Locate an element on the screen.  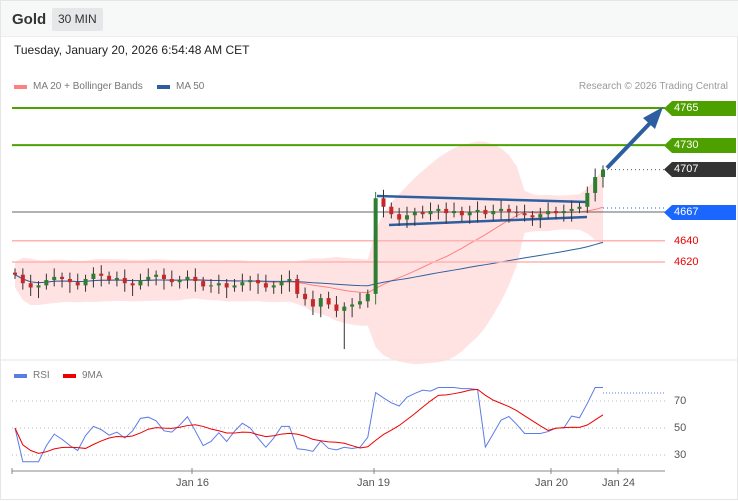
support-label-4620: 4620 is located at coordinates (686, 262).